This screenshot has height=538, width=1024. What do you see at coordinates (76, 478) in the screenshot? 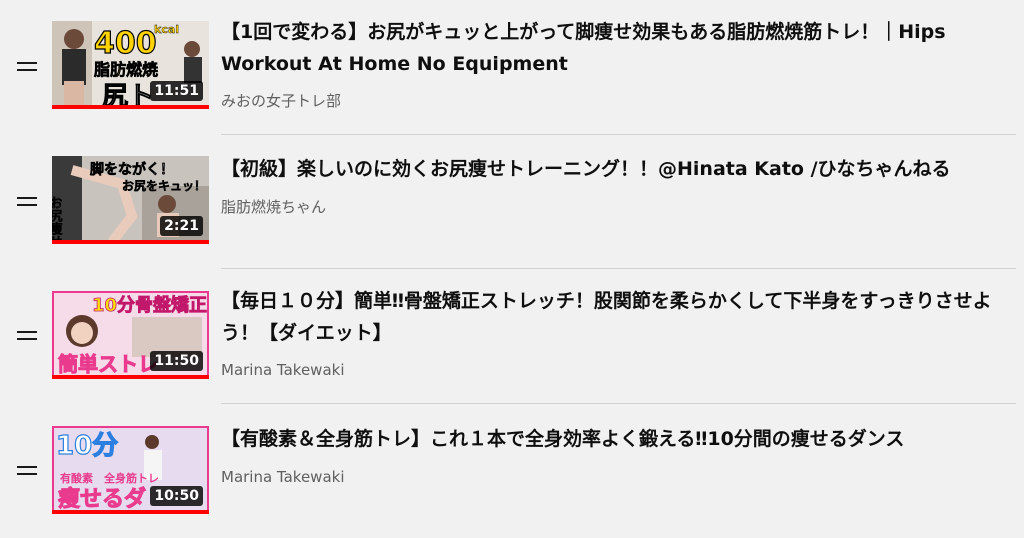
I see `thumbnail-text: 有酸素` at bounding box center [76, 478].